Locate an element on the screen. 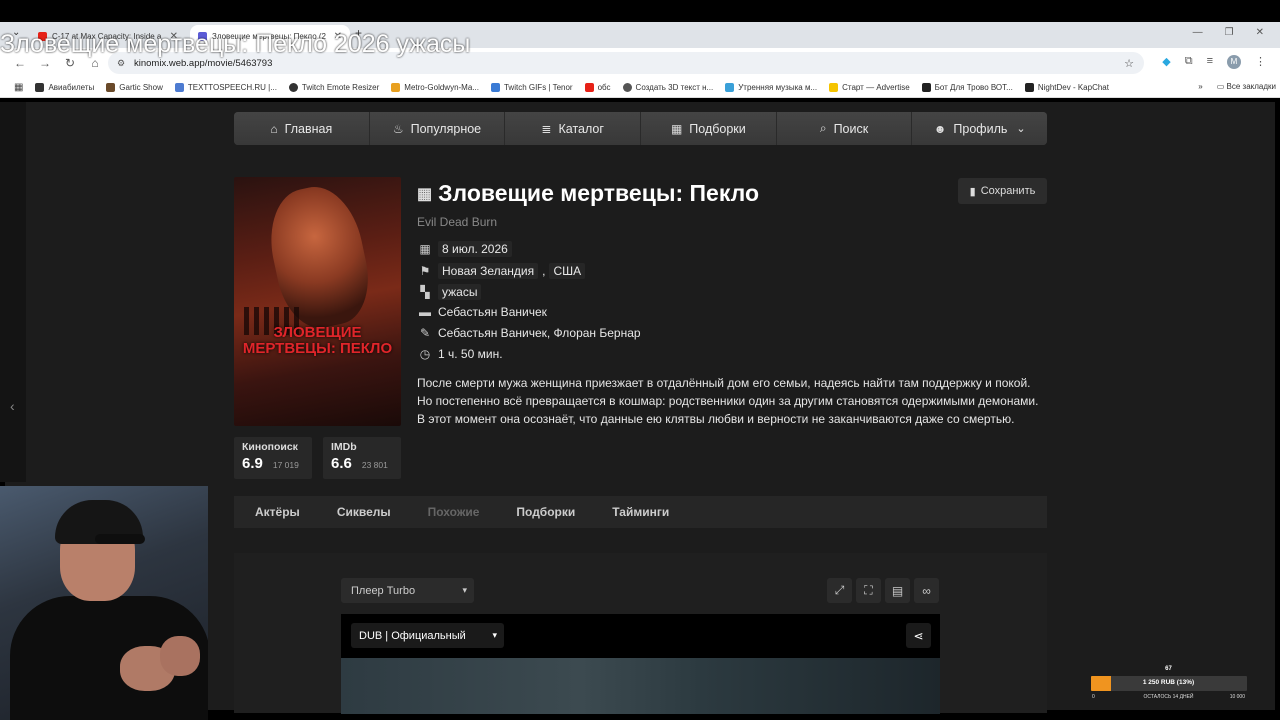 The height and width of the screenshot is (720, 1280). search-icon: ⌕ is located at coordinates (823, 128).